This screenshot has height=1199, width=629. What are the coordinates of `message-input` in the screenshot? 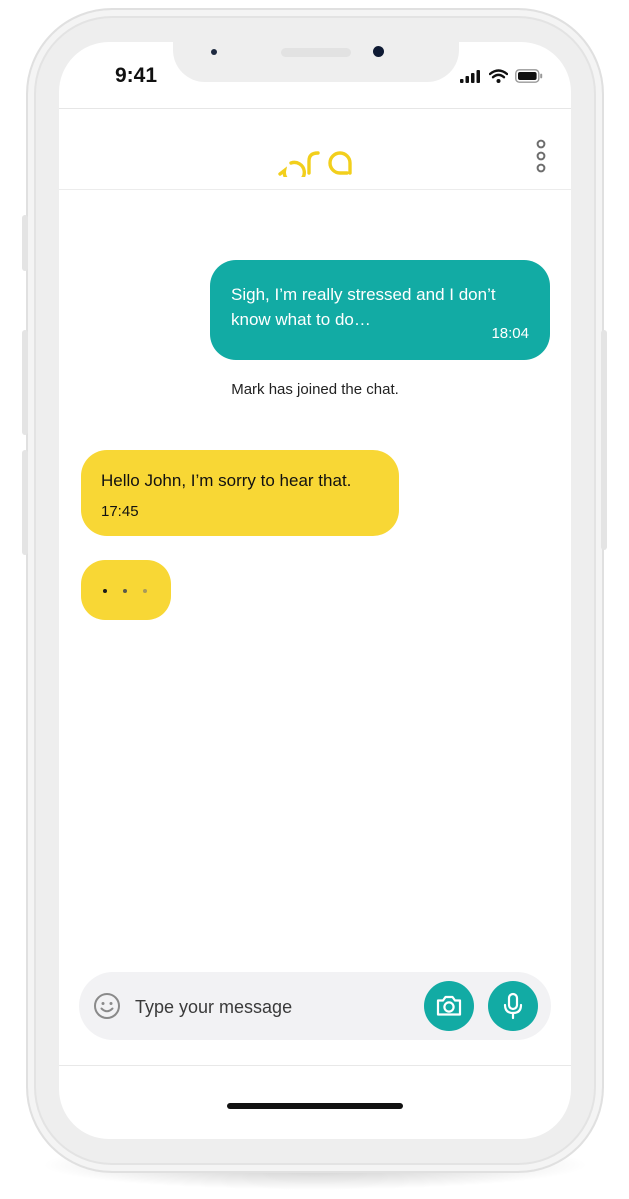 It's located at (270, 1007).